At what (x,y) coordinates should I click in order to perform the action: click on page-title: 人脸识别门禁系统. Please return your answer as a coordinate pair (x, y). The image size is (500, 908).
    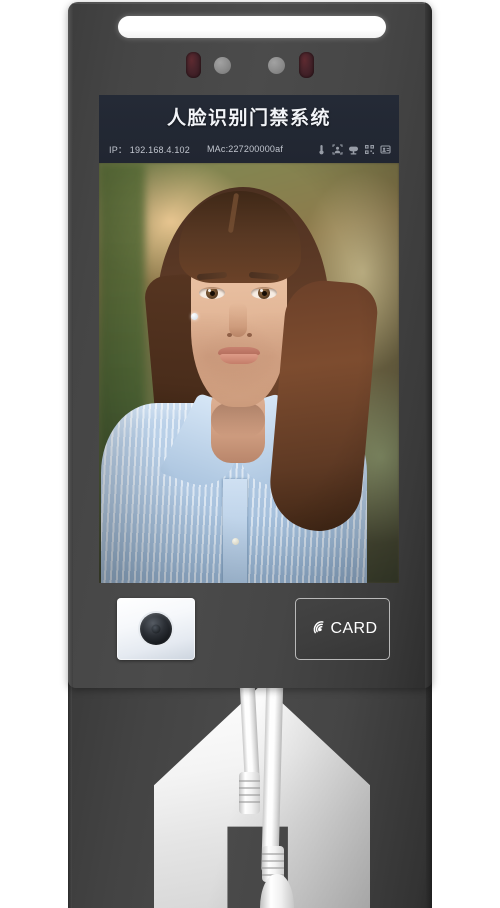
    Looking at the image, I should click on (248, 118).